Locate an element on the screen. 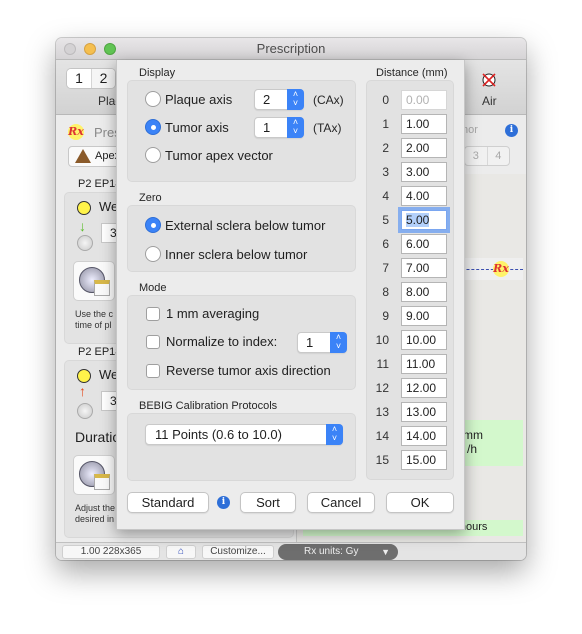  standard-button: Standard is located at coordinates (168, 502).